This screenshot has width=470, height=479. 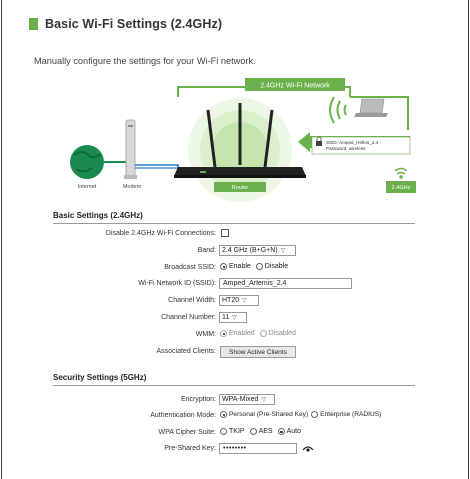 What do you see at coordinates (269, 414) in the screenshot?
I see `auth-personal-text: Personal (Pre-Shared Key)` at bounding box center [269, 414].